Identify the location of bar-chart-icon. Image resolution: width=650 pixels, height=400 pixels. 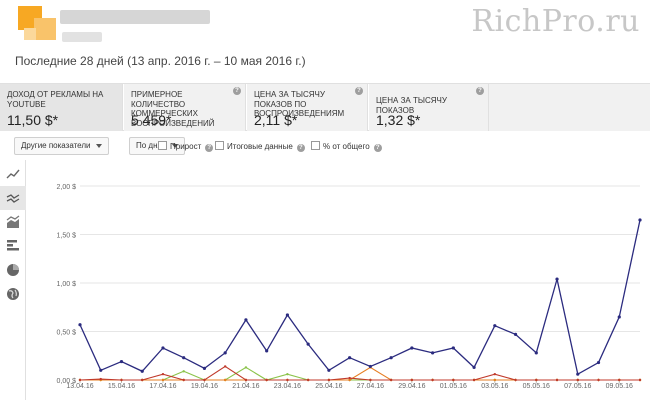
(13, 245).